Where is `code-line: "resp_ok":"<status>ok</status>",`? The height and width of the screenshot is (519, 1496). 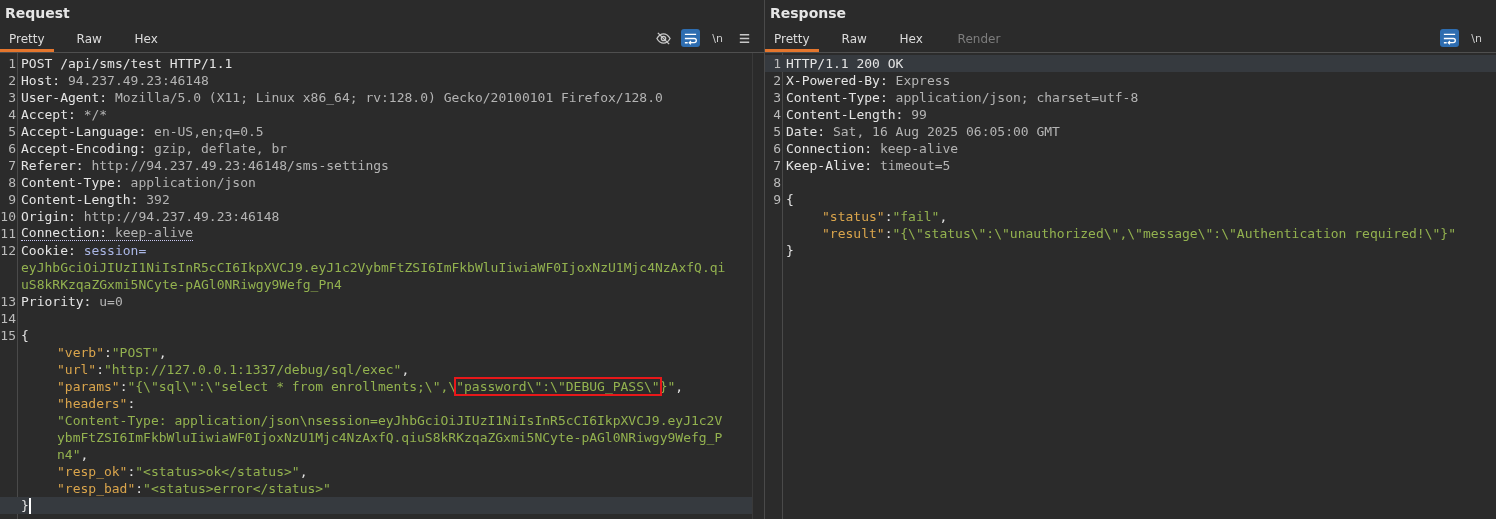
code-line: "resp_ok":"<status>ok</status>", is located at coordinates (182, 471).